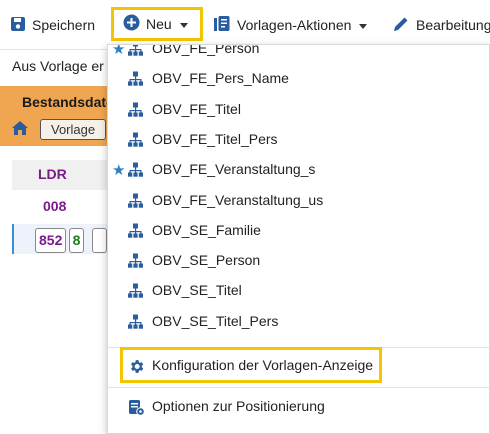  I want to click on menu-item-label: OBV_FE_Titel, so click(196, 108).